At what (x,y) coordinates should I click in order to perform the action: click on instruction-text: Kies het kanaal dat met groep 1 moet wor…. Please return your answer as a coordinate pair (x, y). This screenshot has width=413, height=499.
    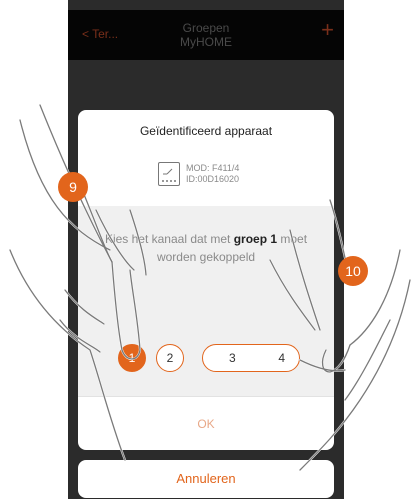
    Looking at the image, I should click on (206, 248).